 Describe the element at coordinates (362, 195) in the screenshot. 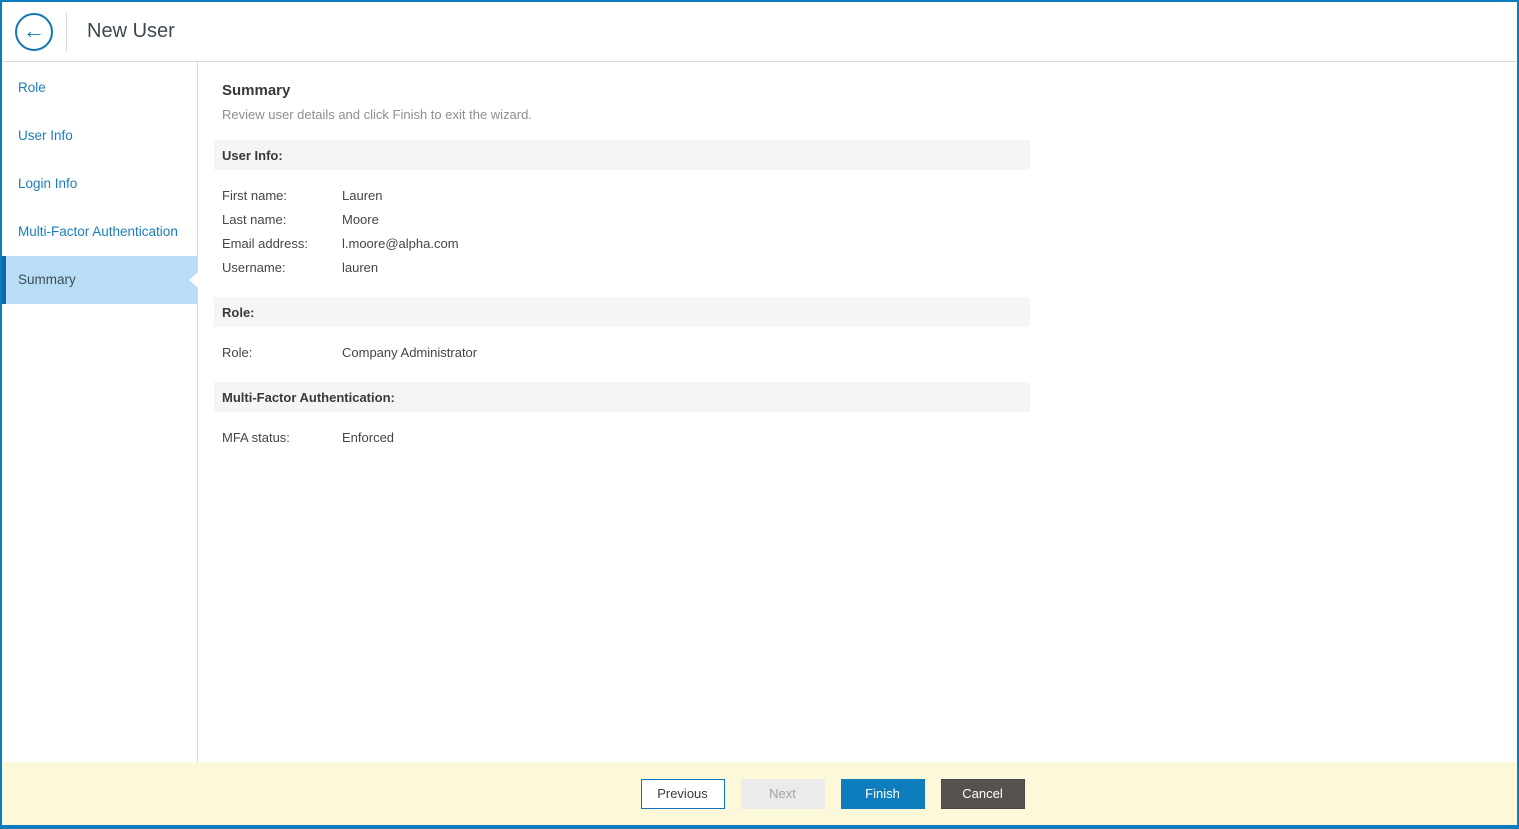

I see `row-value: Lauren` at that location.